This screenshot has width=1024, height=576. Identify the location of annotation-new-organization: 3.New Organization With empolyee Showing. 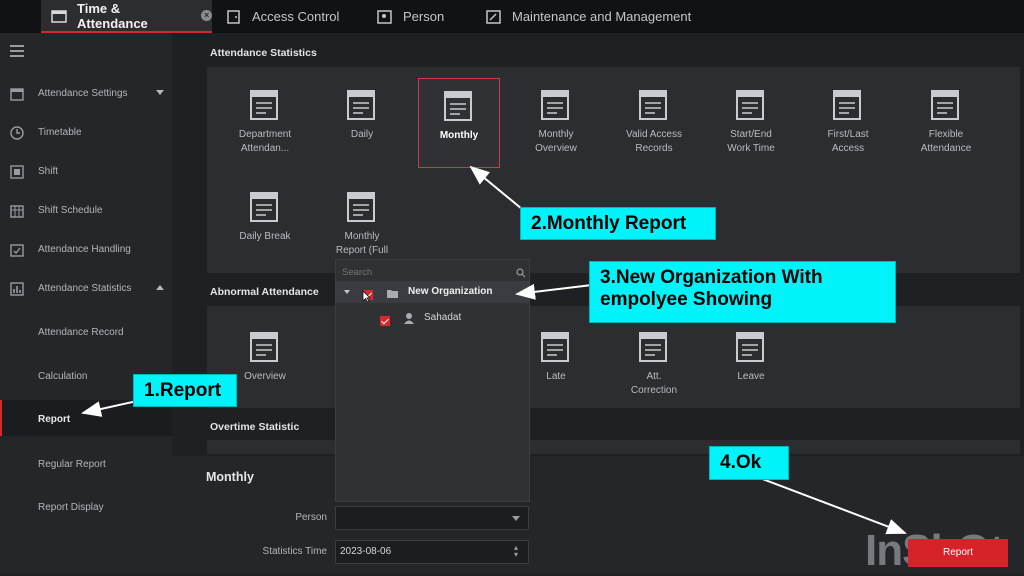
(742, 292).